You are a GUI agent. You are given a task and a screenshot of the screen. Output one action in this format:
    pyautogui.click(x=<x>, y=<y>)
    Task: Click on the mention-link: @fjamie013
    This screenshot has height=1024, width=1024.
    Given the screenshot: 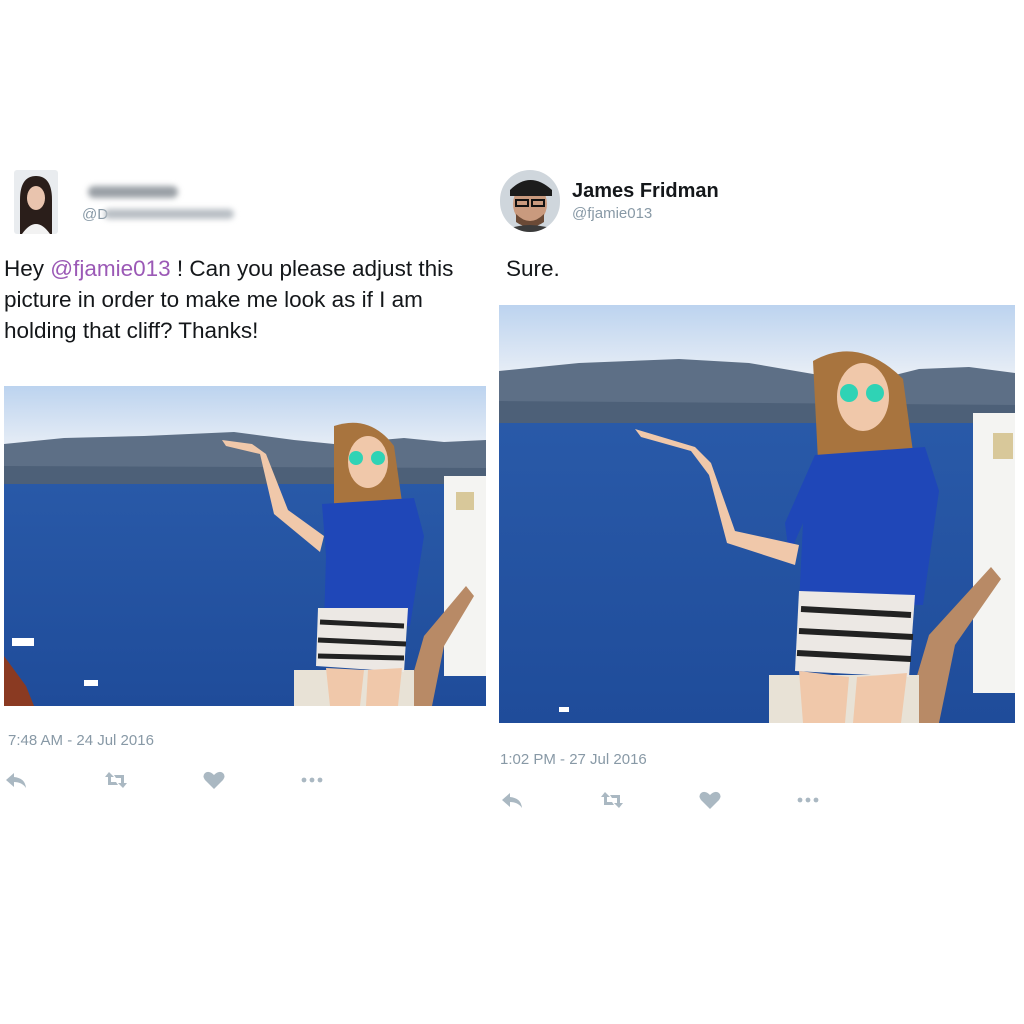 What is the action you would take?
    pyautogui.click(x=110, y=268)
    